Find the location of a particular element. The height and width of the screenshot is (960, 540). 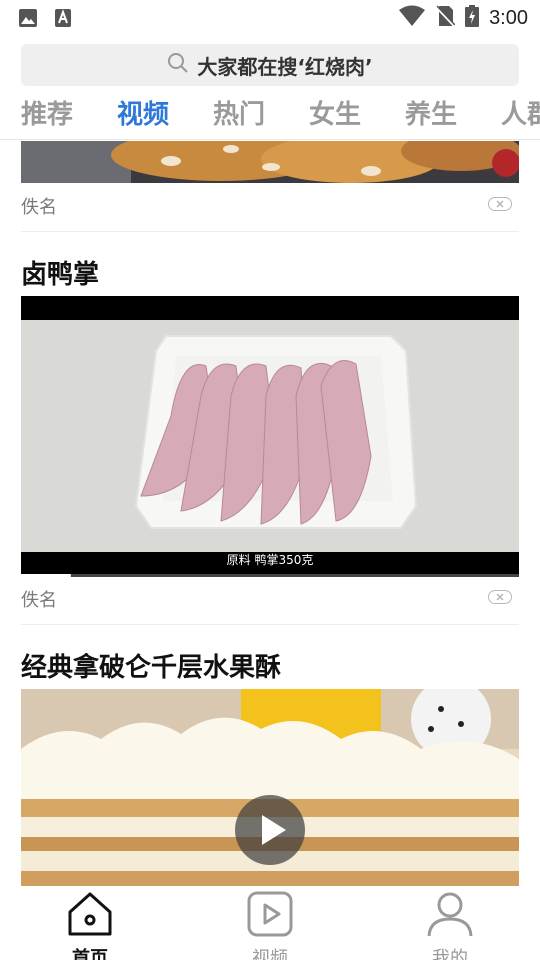

tab-video: 视频 is located at coordinates (143, 112).